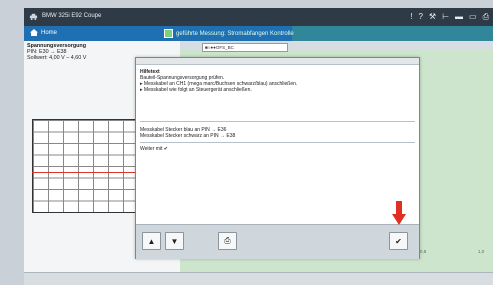 The height and width of the screenshot is (285, 493). I want to click on home-icon, so click(34, 32).